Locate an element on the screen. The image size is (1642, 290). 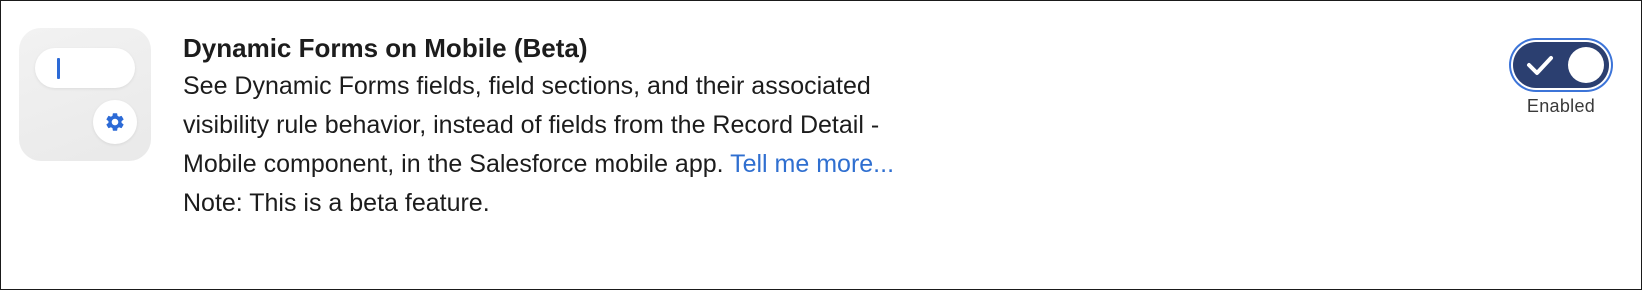
feature-title: Dynamic Forms on Mobile (Beta) is located at coordinates (385, 48).